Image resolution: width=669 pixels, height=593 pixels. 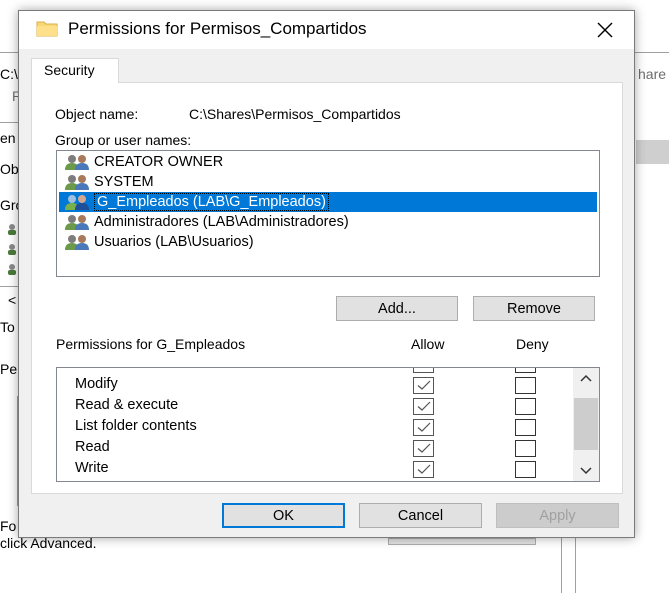 I want to click on list-item-selected: G_Empleados (LAB\G_Empleados), so click(x=328, y=202).